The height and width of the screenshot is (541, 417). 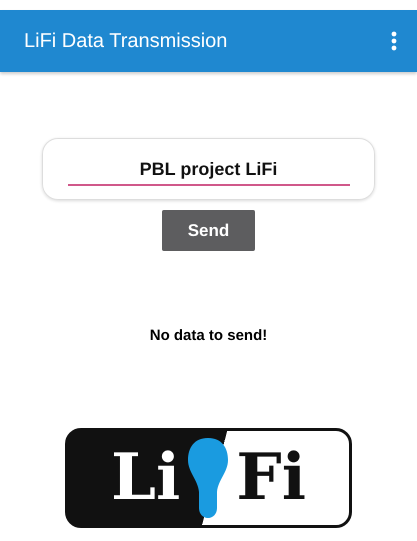 What do you see at coordinates (208, 478) in the screenshot?
I see `light-bulb-icon` at bounding box center [208, 478].